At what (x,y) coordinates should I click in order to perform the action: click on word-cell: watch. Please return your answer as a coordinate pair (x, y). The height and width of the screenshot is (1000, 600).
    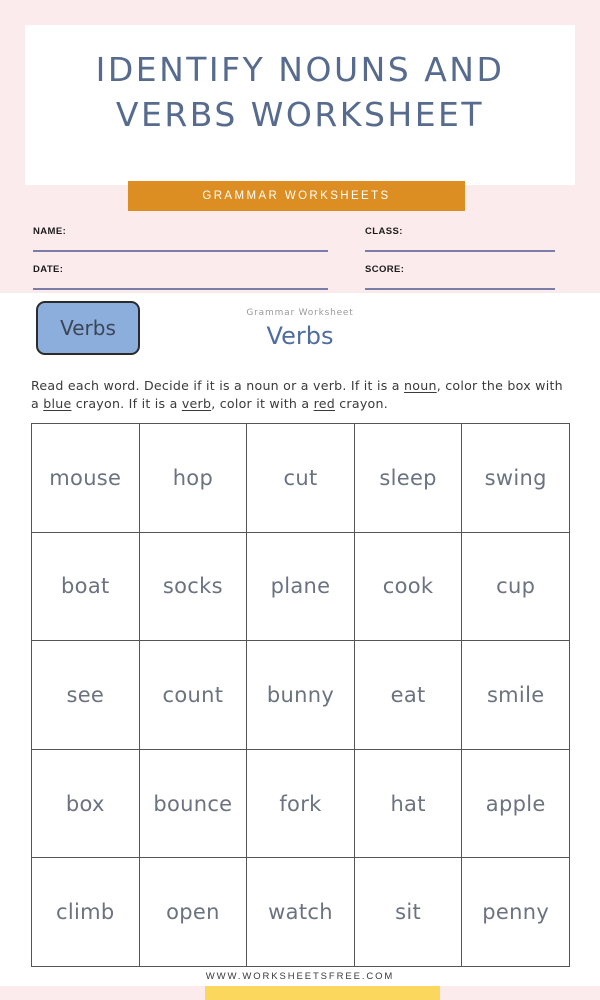
    Looking at the image, I should click on (301, 912).